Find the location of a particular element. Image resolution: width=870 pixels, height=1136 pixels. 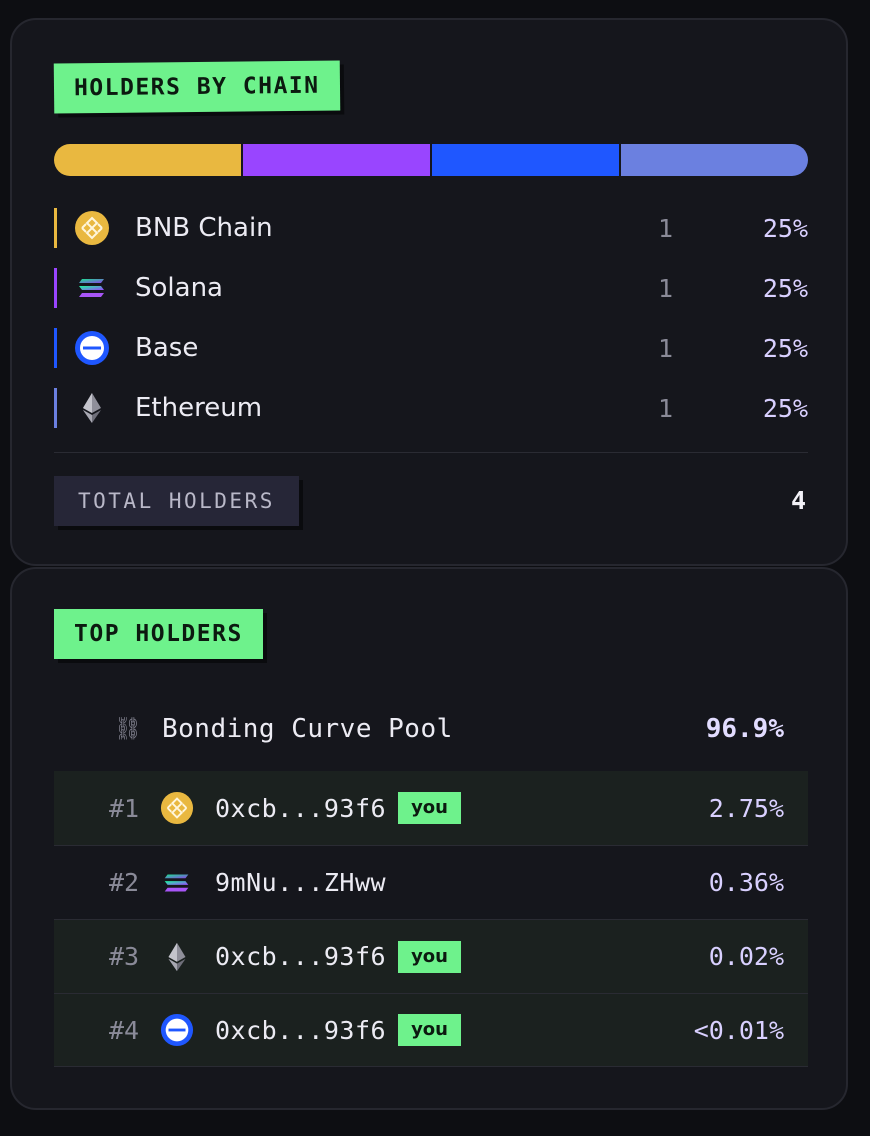

holder-rank: #3 is located at coordinates (124, 956).